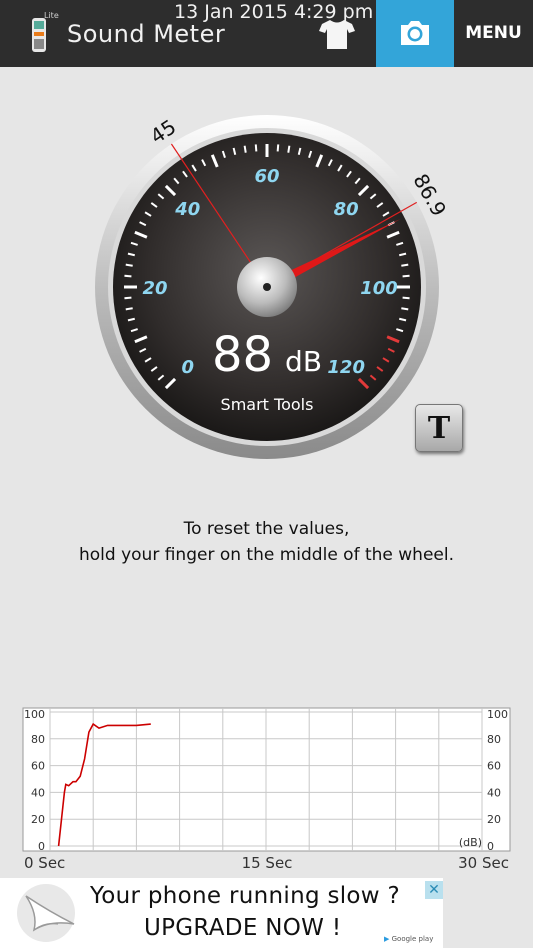 This screenshot has height=948, width=533. Describe the element at coordinates (337, 34) in the screenshot. I see `tshirt-icon` at that location.